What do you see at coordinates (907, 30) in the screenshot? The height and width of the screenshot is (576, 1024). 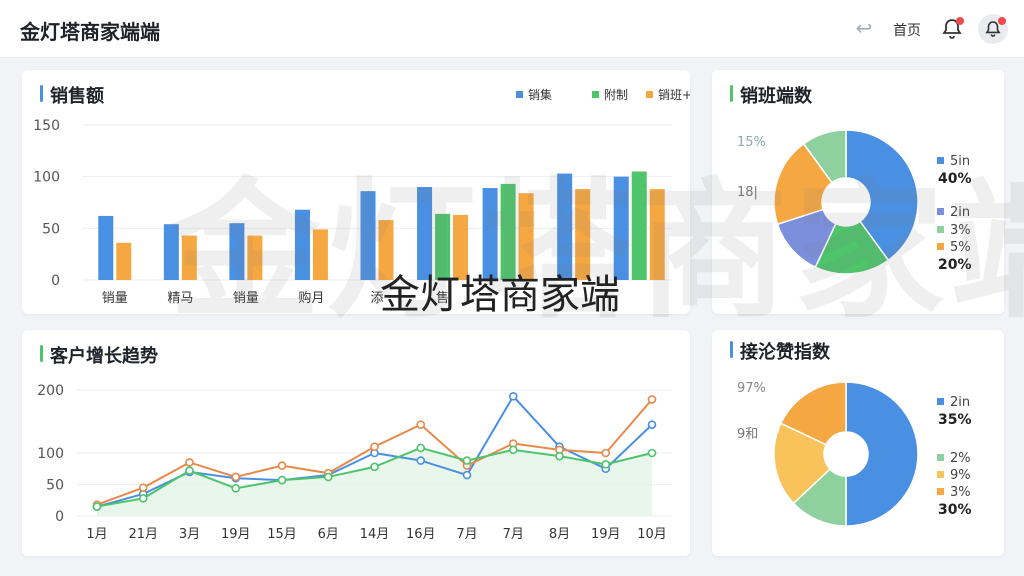 I see `home-link: 首页` at bounding box center [907, 30].